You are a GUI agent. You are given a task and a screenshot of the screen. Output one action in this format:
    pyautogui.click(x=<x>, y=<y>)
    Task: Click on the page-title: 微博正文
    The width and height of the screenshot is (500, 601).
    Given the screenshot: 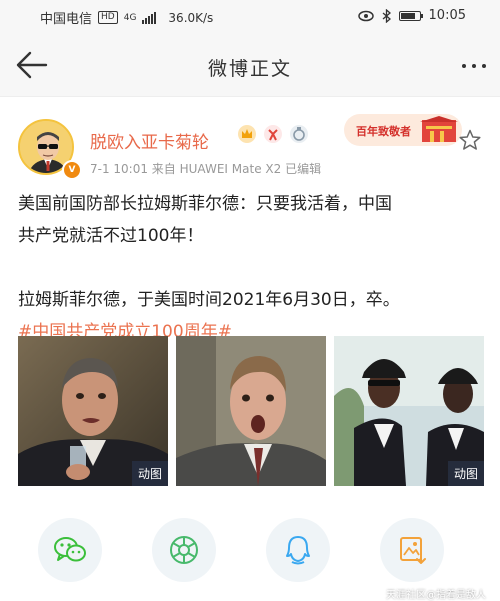 What is the action you would take?
    pyautogui.click(x=249, y=69)
    